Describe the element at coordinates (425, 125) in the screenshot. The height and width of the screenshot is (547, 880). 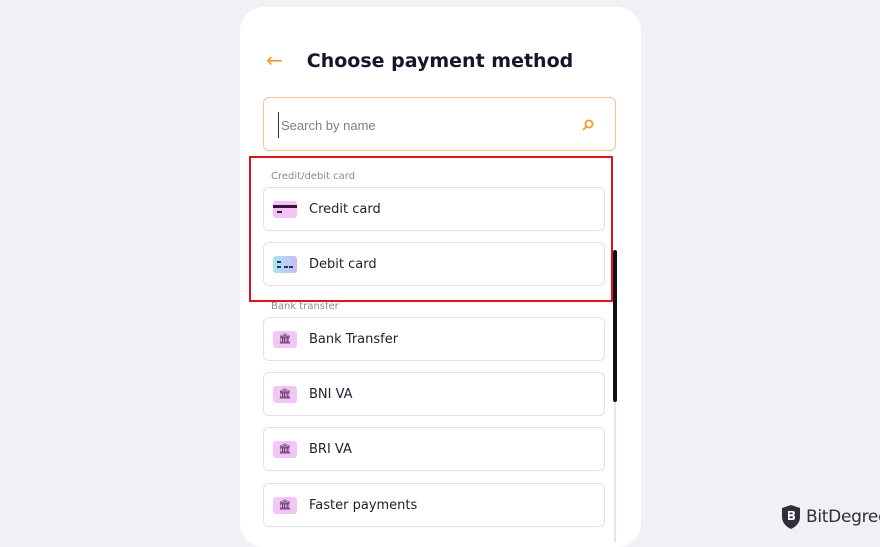
I see `search-input` at that location.